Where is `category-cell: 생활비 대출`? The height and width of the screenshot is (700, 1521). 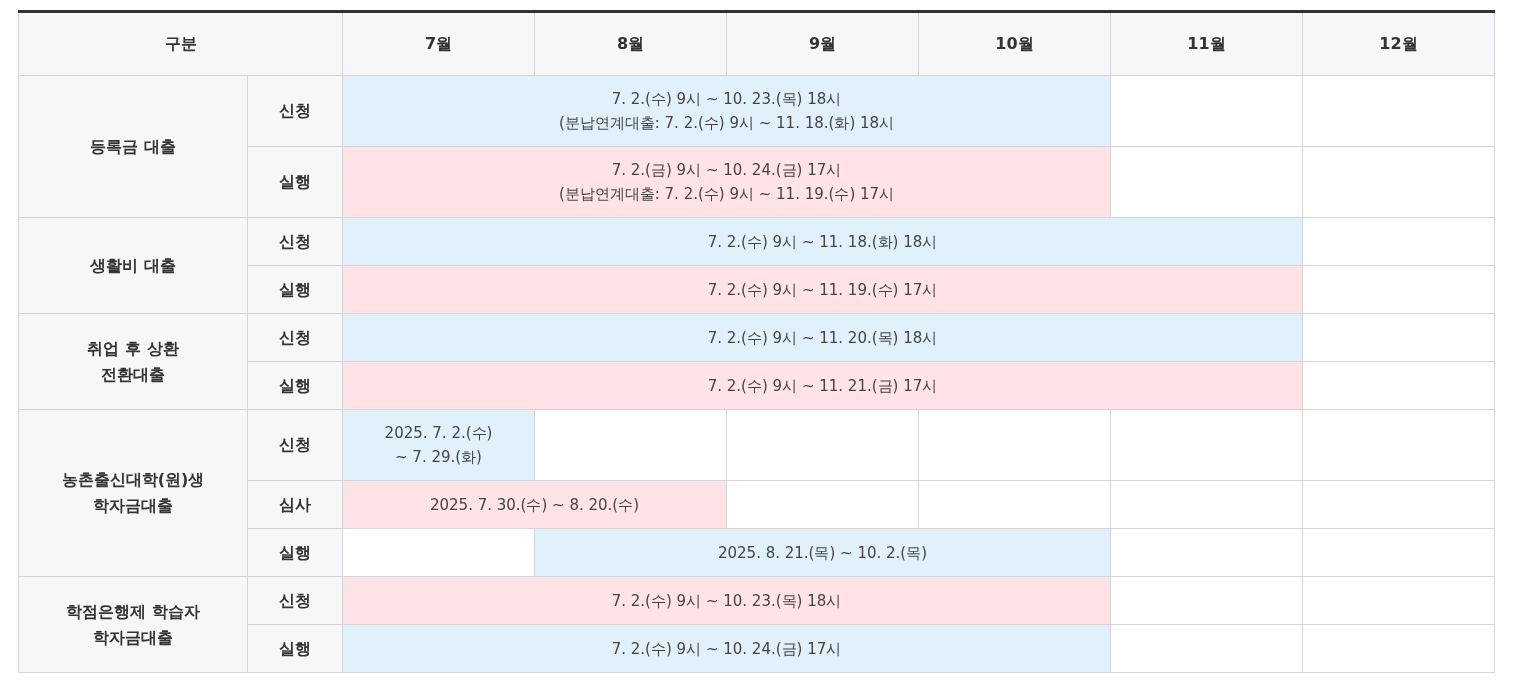
category-cell: 생활비 대출 is located at coordinates (133, 265).